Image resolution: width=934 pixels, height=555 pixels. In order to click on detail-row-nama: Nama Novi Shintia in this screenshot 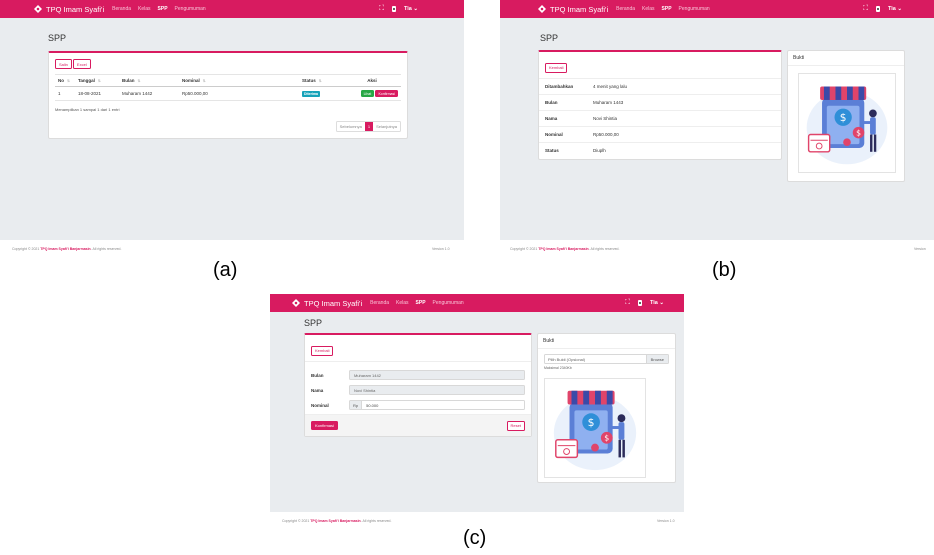, I will do `click(660, 119)`.